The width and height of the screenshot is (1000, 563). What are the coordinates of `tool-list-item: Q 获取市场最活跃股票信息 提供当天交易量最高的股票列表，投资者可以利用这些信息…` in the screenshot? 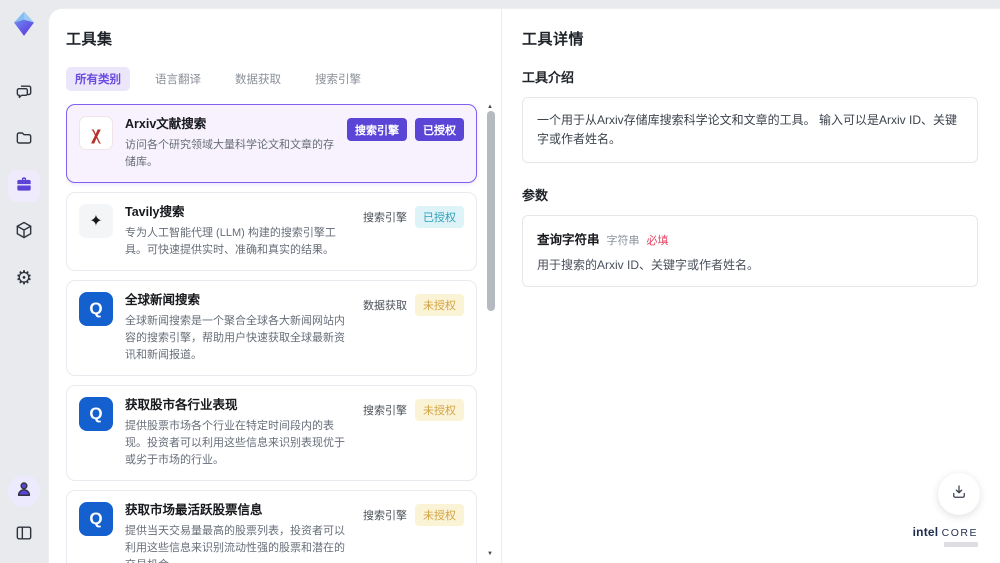 It's located at (271, 526).